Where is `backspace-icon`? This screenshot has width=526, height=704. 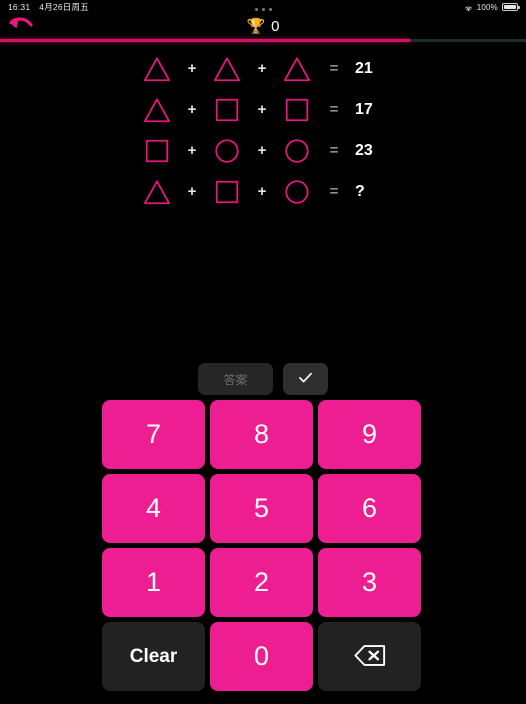 backspace-icon is located at coordinates (369, 657).